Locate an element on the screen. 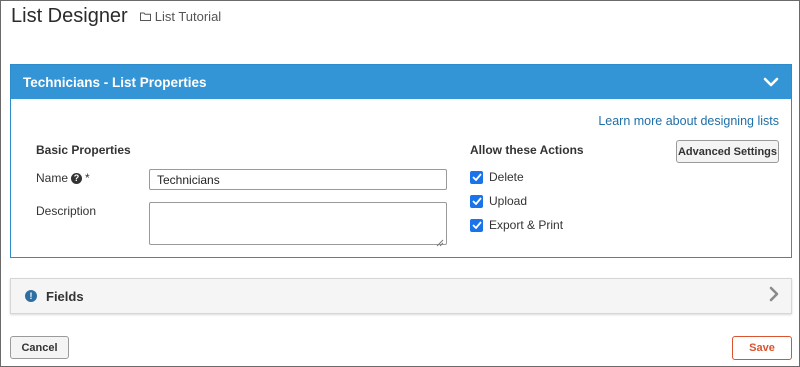 This screenshot has width=800, height=367. breadcrumb: List Tutorial is located at coordinates (180, 16).